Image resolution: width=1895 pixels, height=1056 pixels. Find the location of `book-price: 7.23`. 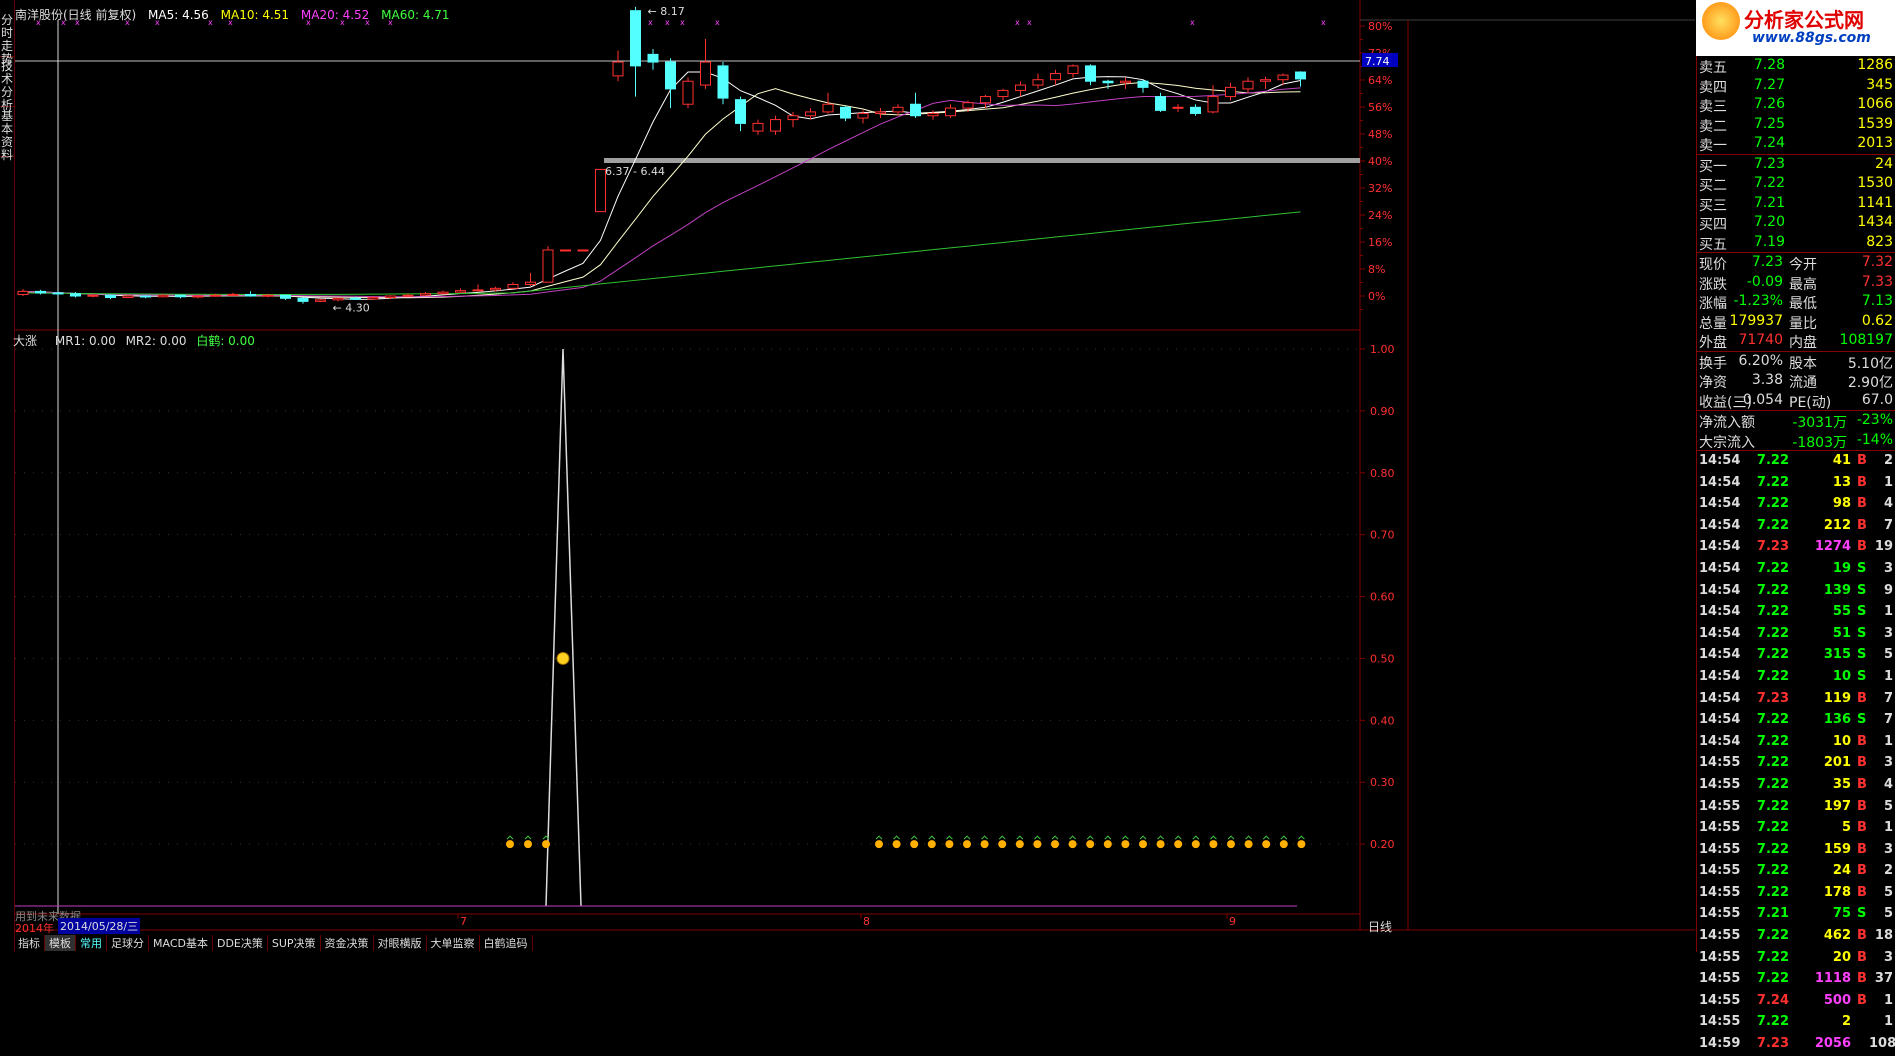

book-price: 7.23 is located at coordinates (1769, 163).